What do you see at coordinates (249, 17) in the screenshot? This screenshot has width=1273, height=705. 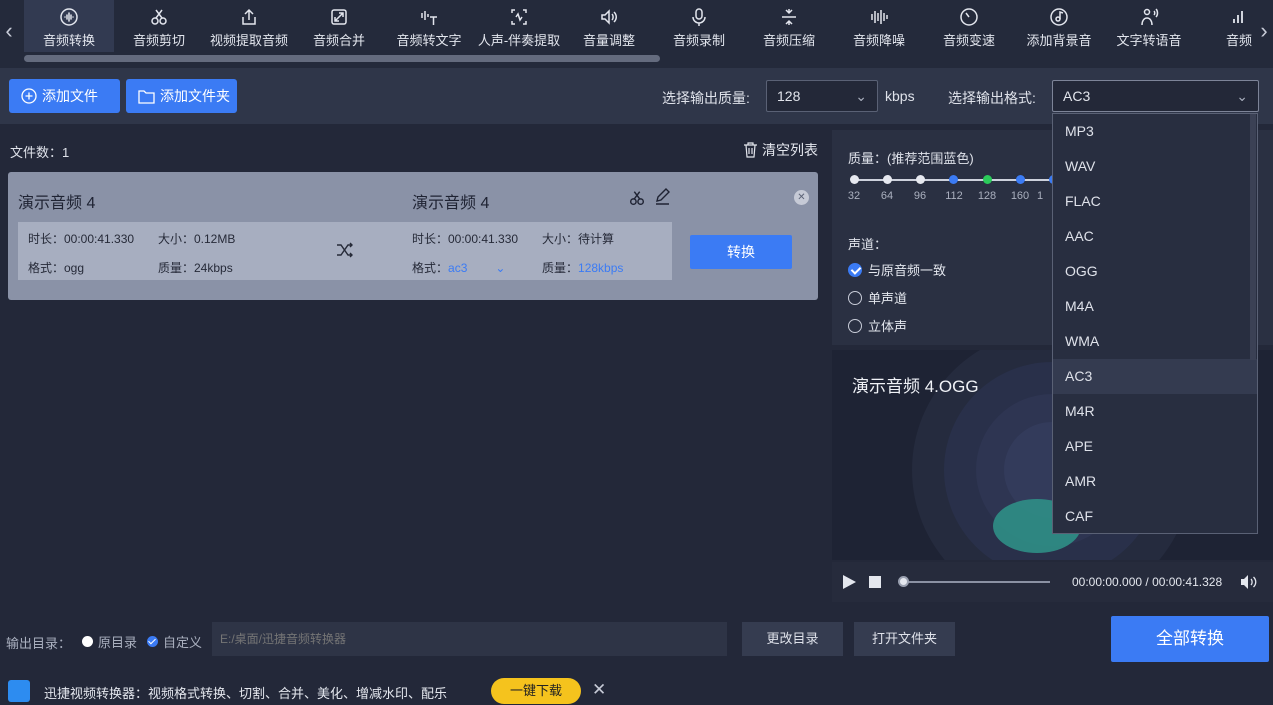 I see `upload-box-icon` at bounding box center [249, 17].